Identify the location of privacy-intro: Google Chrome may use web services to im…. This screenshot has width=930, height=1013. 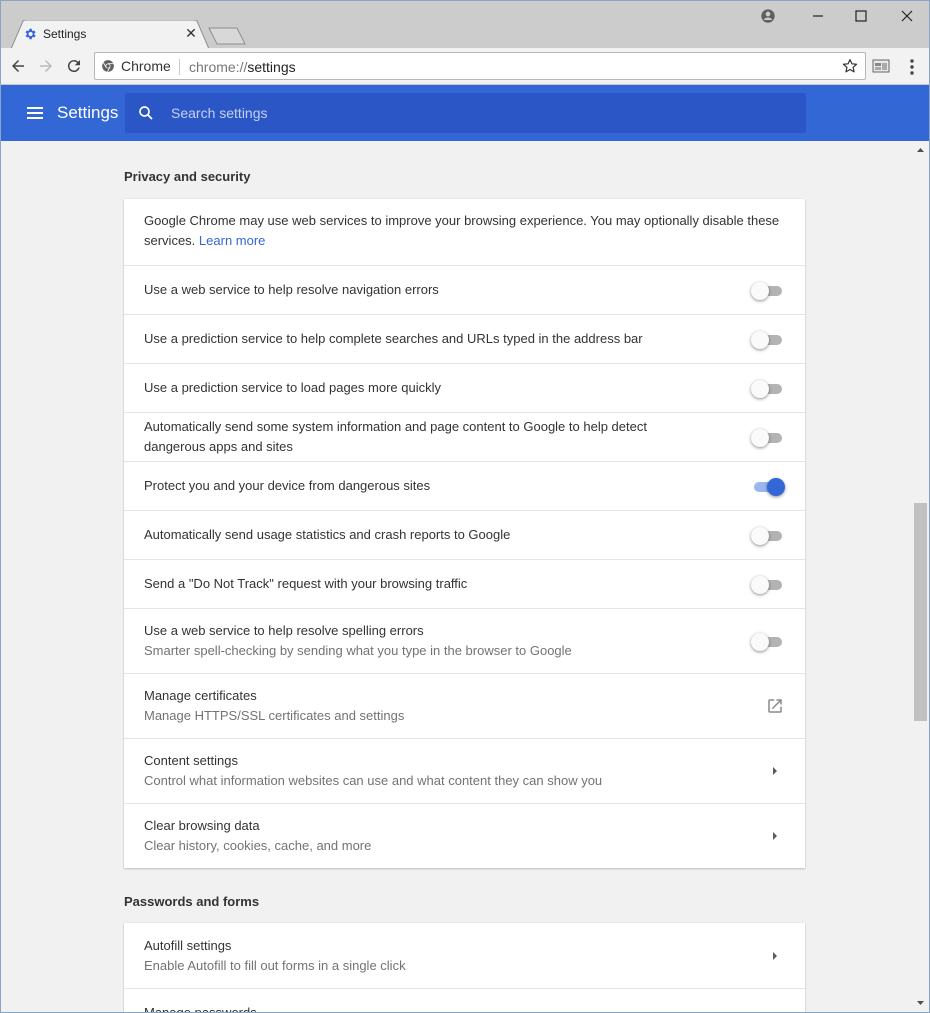
(464, 232).